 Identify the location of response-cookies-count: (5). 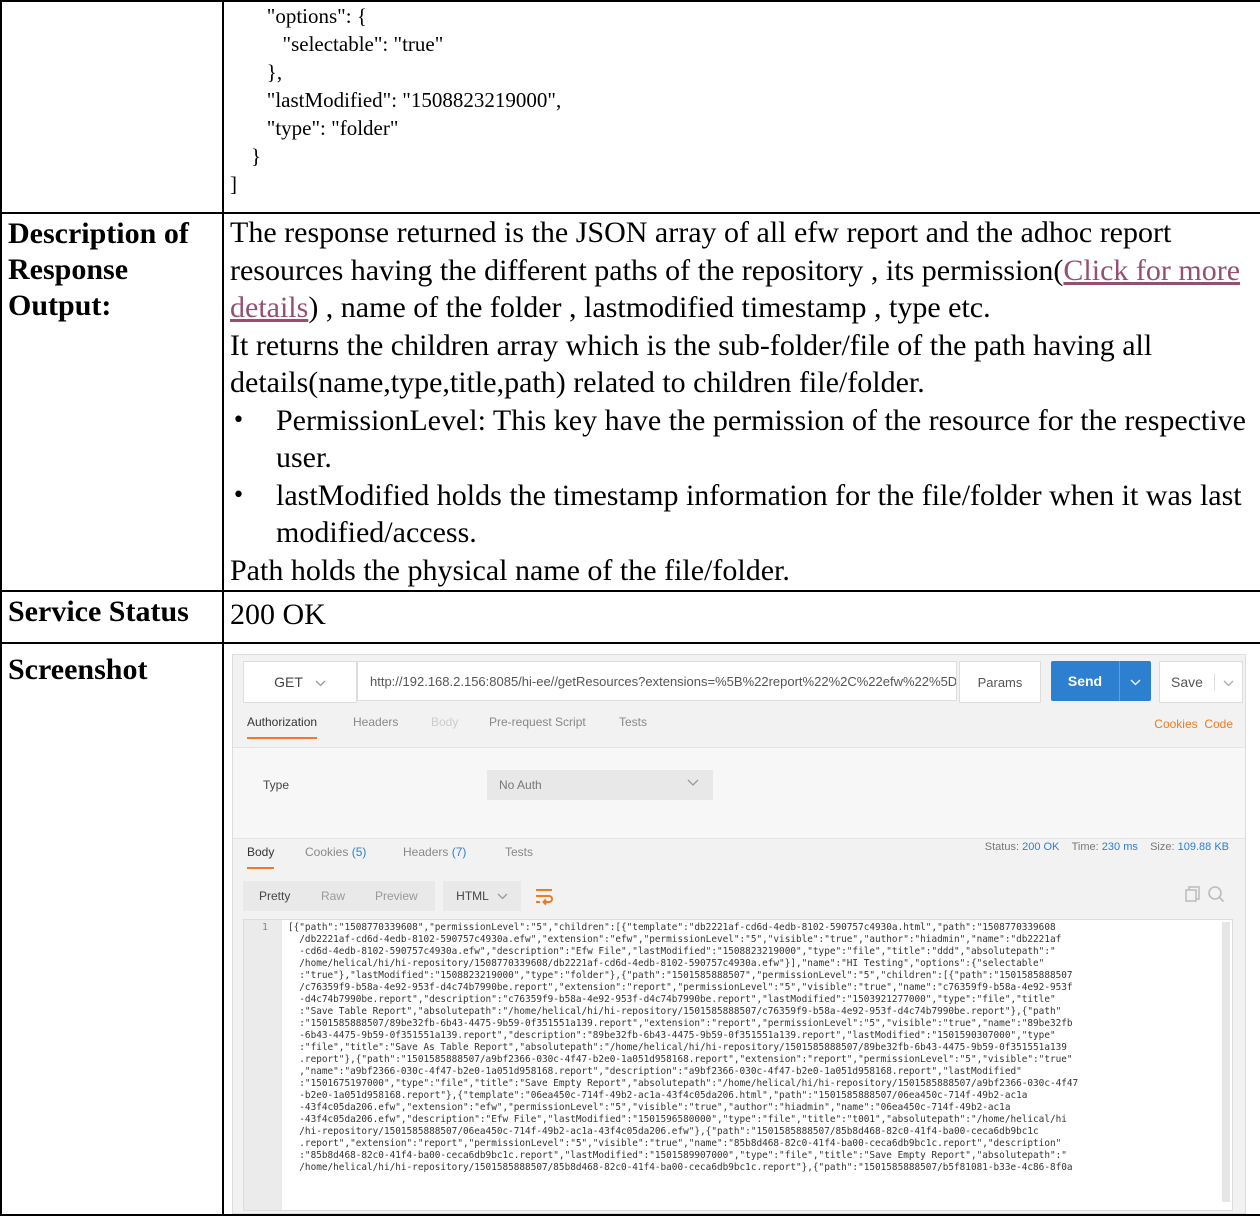
(359, 852).